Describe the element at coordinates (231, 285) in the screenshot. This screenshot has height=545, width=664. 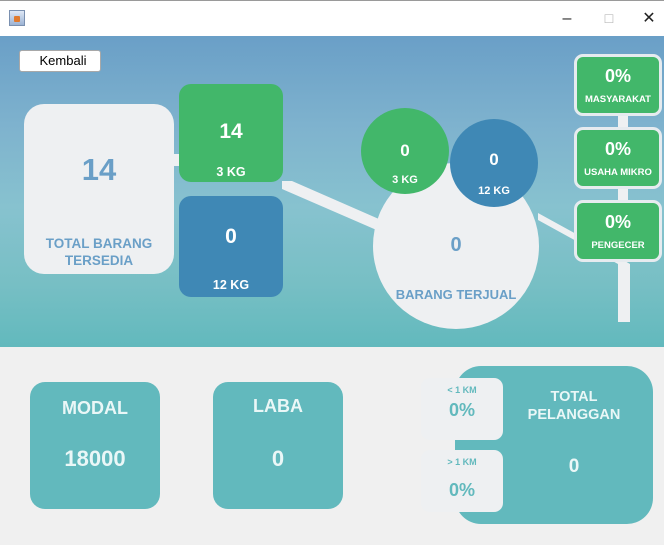
I see `stock-12kg-unit: 12 KG` at that location.